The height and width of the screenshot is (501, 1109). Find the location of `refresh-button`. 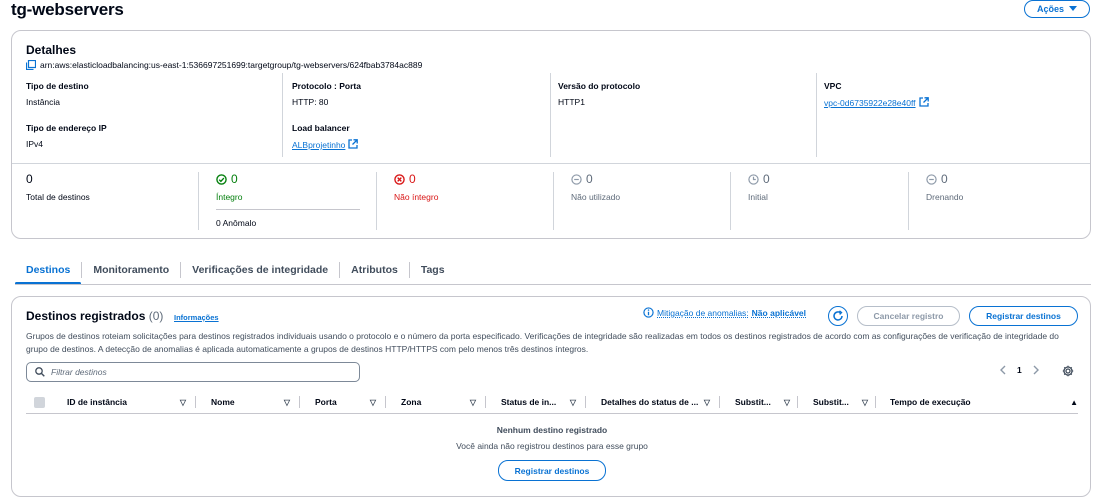

refresh-button is located at coordinates (838, 316).